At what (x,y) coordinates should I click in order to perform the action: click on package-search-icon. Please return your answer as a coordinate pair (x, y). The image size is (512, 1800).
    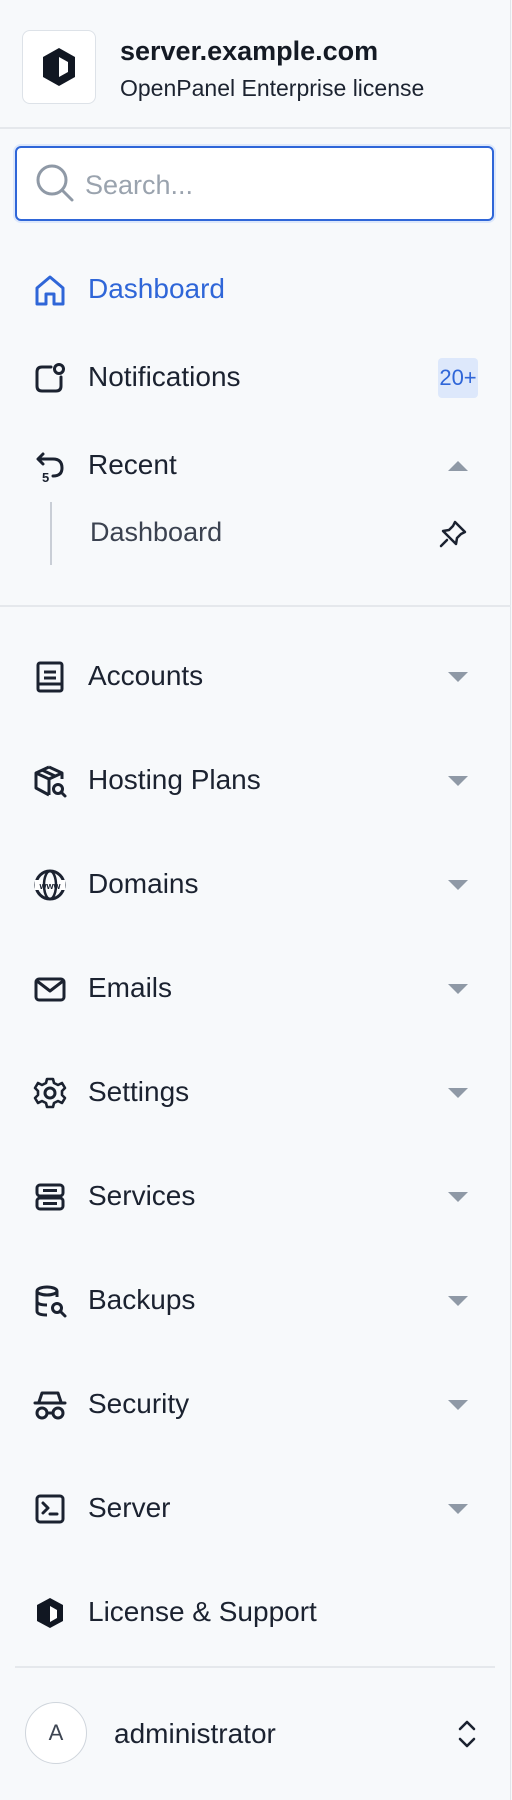
    Looking at the image, I should click on (50, 781).